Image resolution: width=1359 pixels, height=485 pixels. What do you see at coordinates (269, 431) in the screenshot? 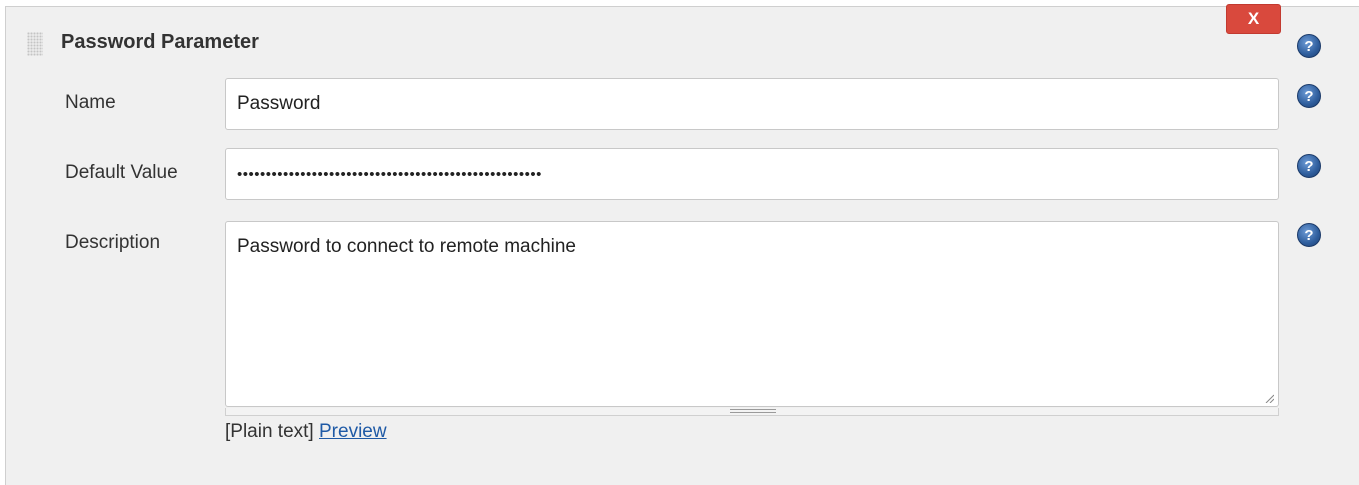
I see `markup-format-text: [Plain text]` at bounding box center [269, 431].